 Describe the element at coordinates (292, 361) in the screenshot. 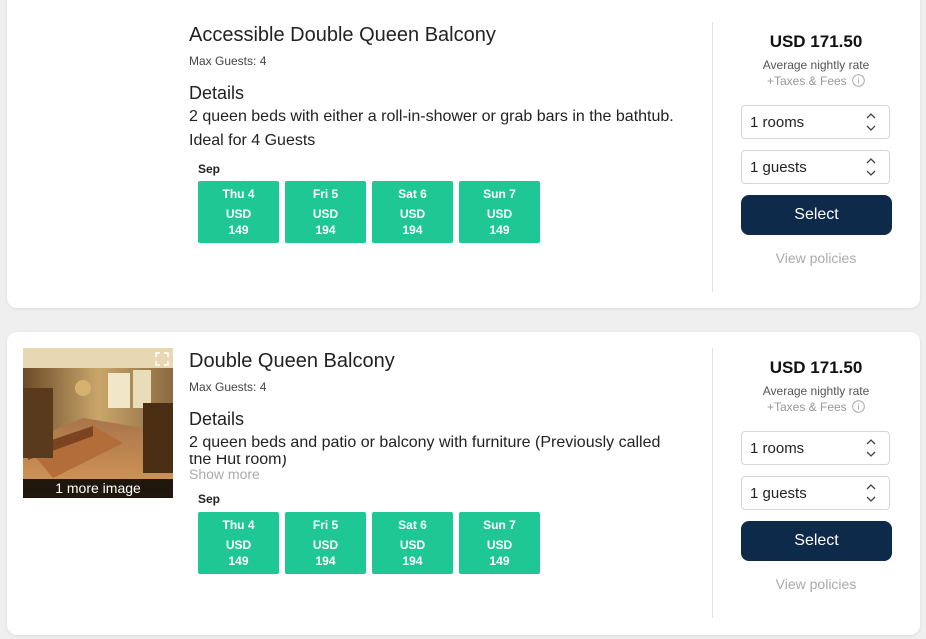

I see `room-title: Double Queen Balcony` at that location.